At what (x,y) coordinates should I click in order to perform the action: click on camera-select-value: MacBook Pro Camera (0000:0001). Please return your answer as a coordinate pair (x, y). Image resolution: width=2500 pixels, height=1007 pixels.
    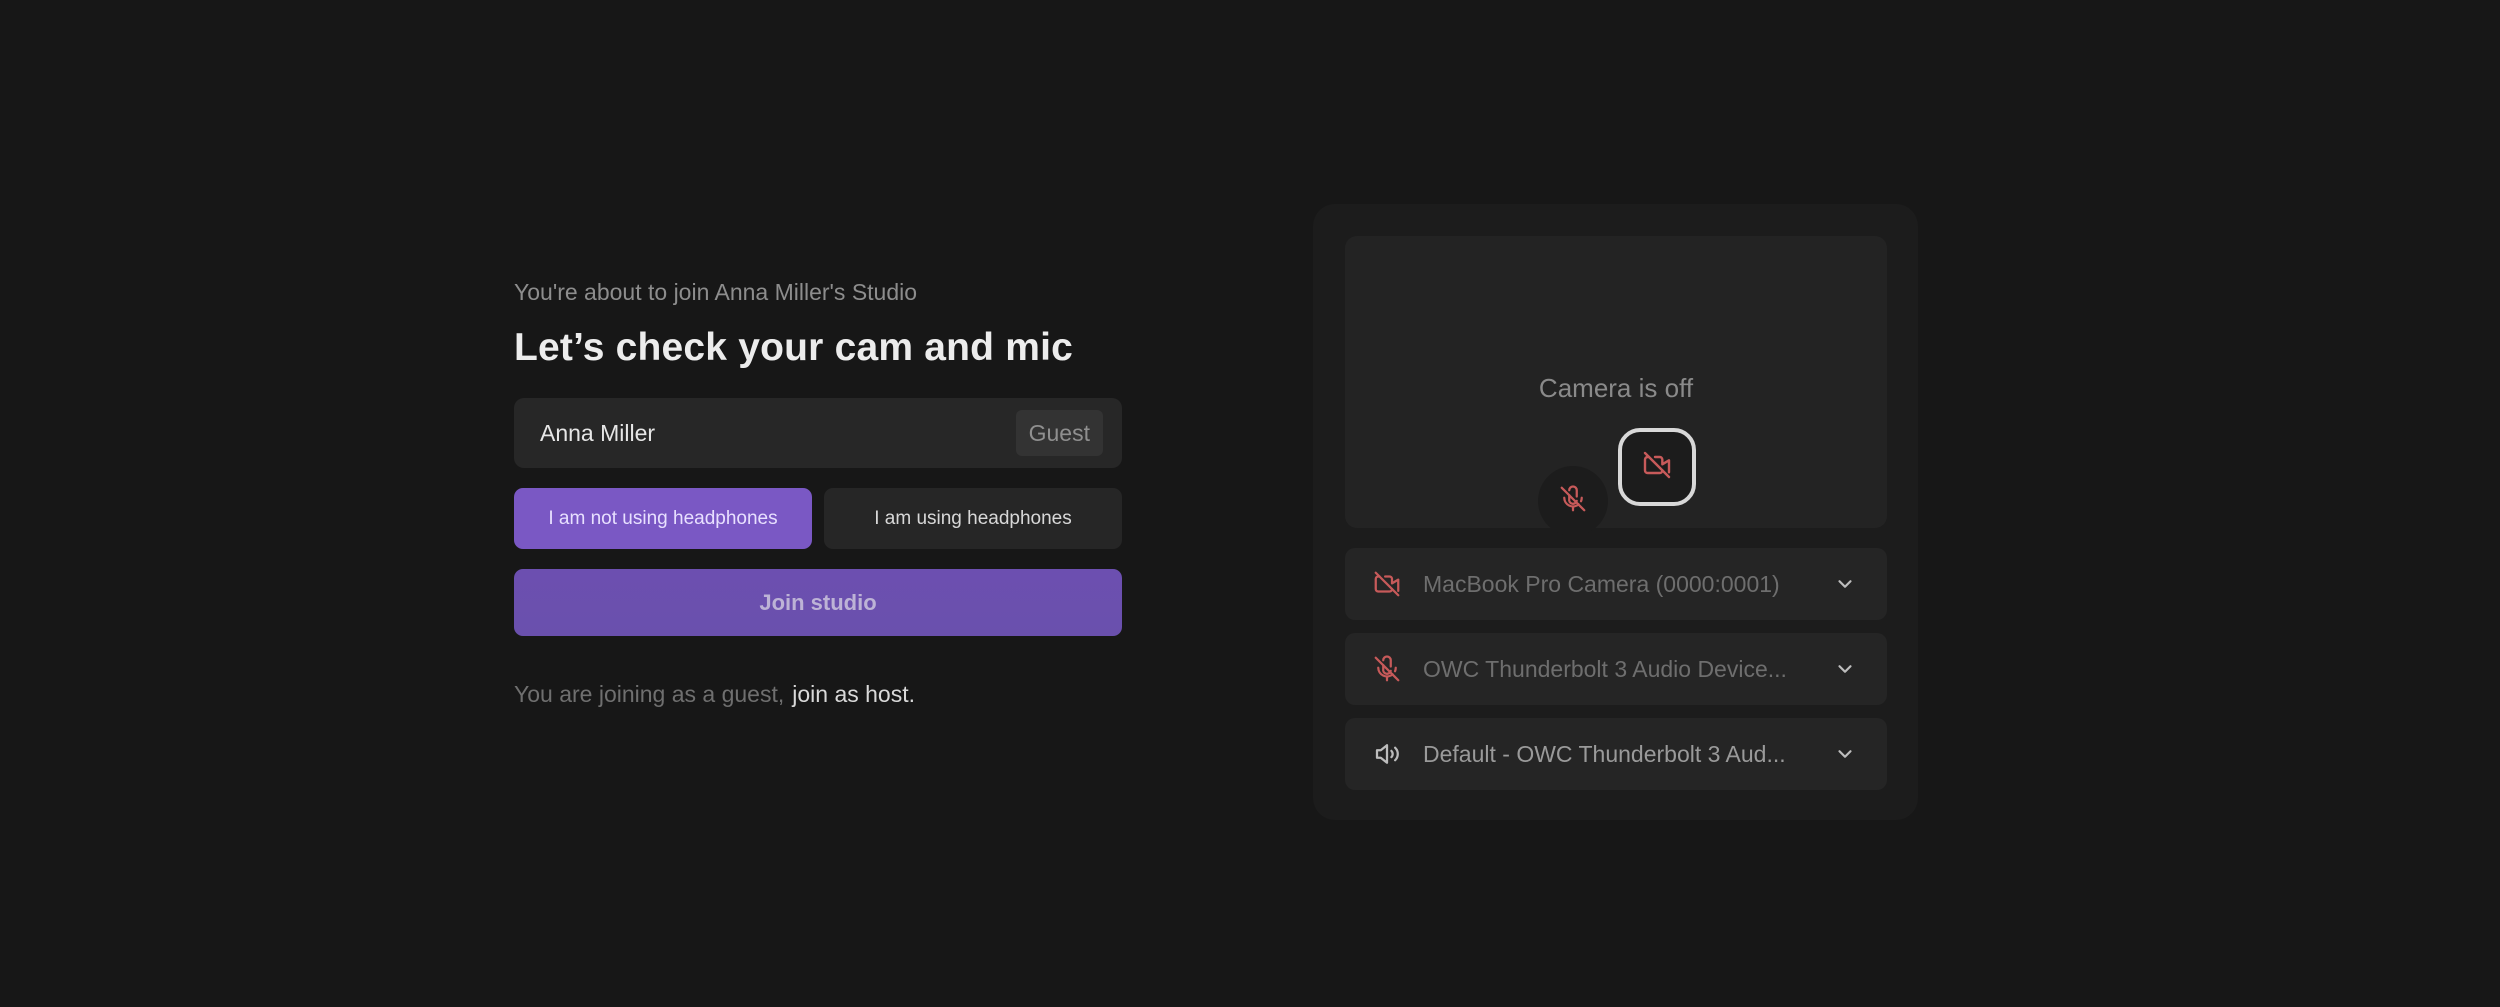
    Looking at the image, I should click on (1601, 583).